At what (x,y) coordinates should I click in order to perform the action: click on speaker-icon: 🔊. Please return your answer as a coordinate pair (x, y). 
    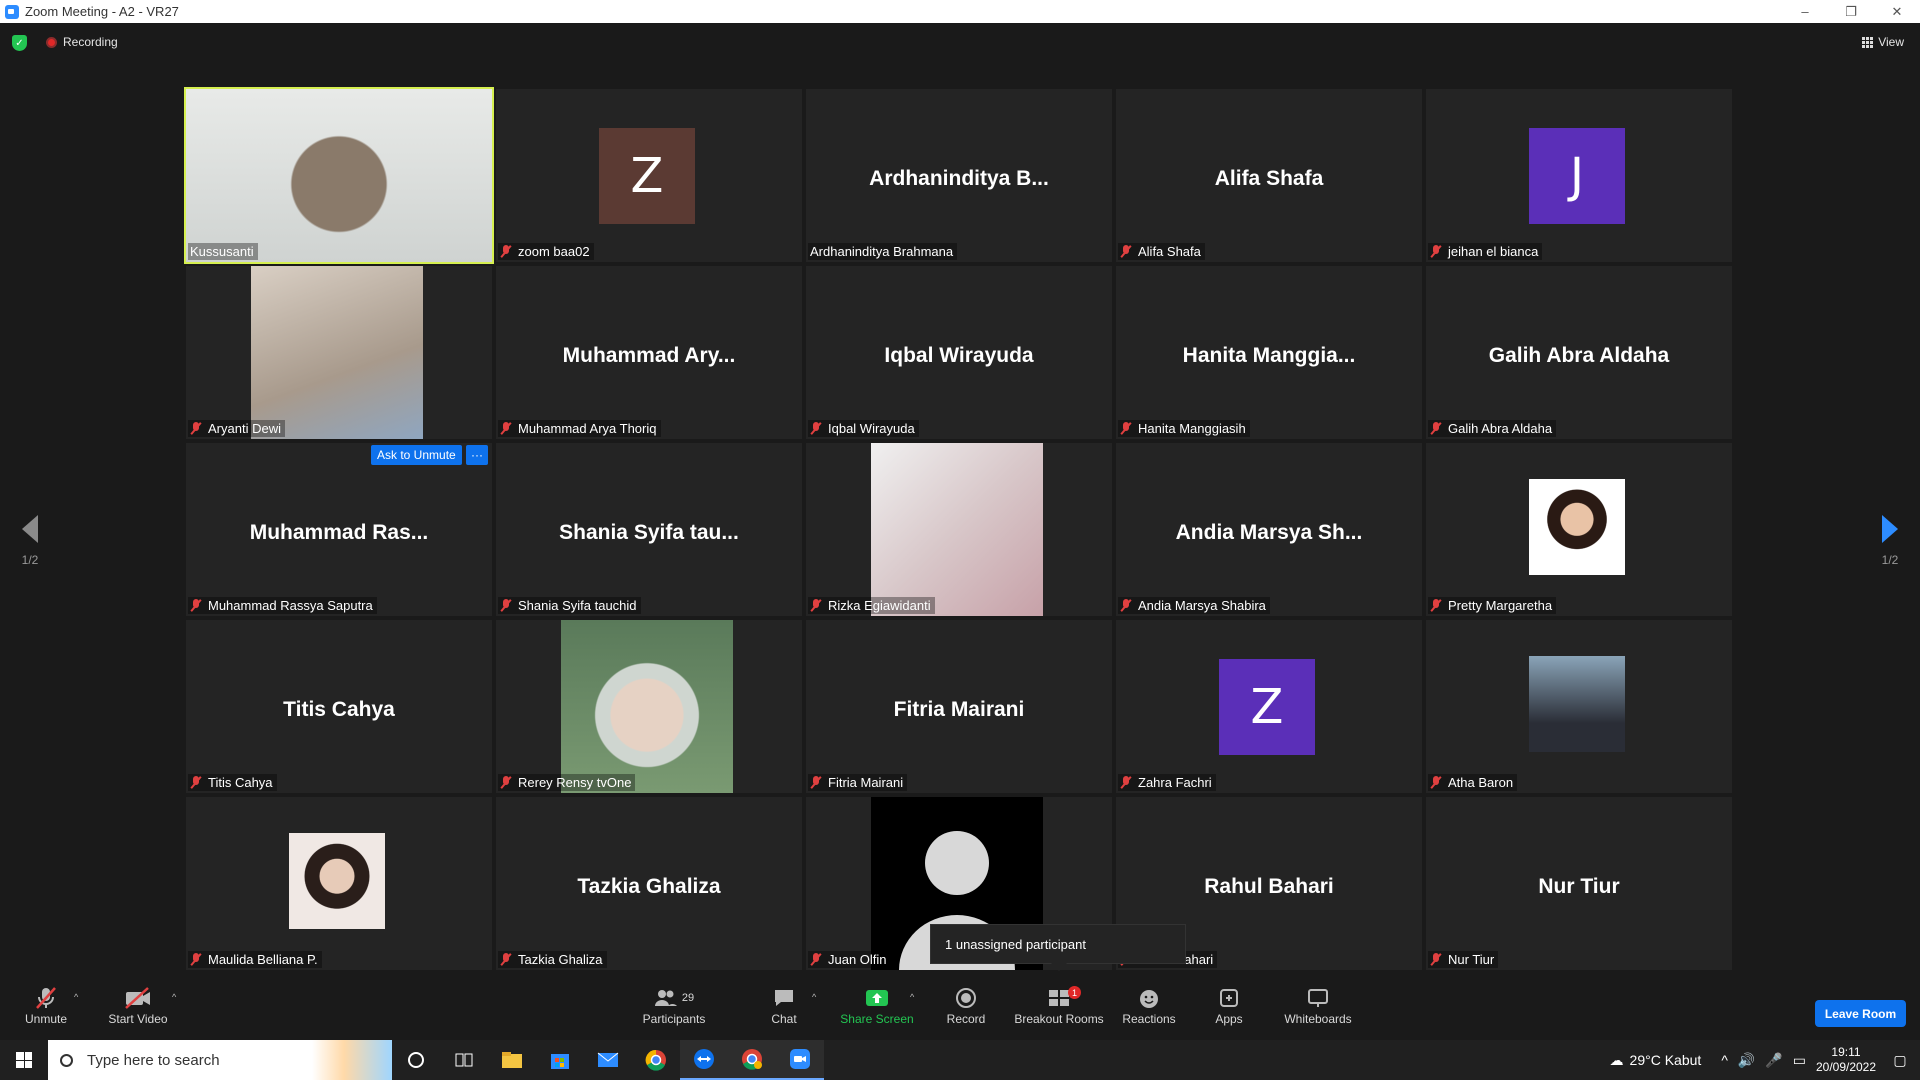
    Looking at the image, I should click on (1746, 1060).